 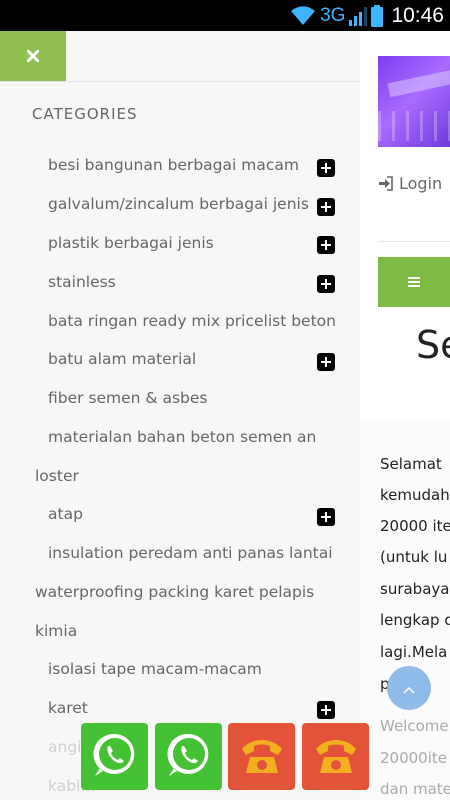 What do you see at coordinates (225, 757) in the screenshot?
I see `floating-contact-bar` at bounding box center [225, 757].